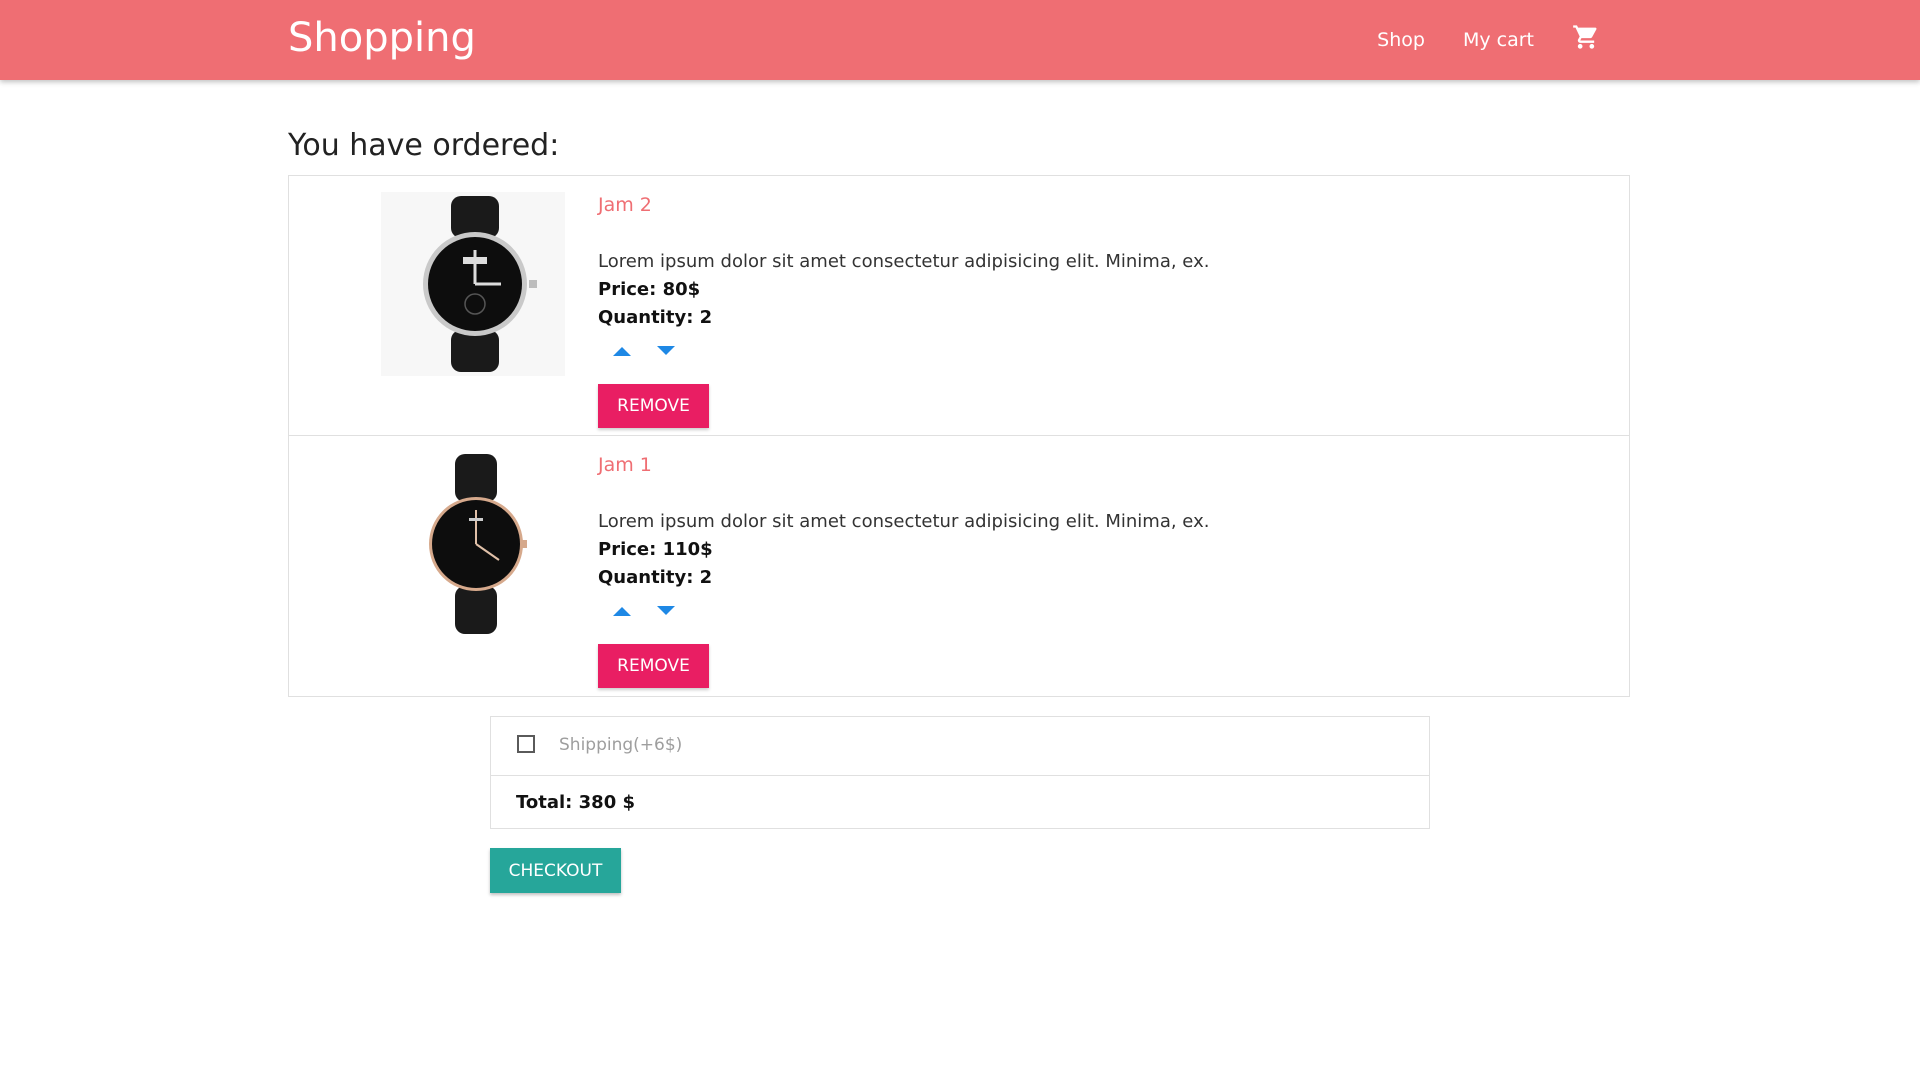 This screenshot has width=1920, height=1080. Describe the element at coordinates (382, 38) in the screenshot. I see `brand-logo: Shopping` at that location.